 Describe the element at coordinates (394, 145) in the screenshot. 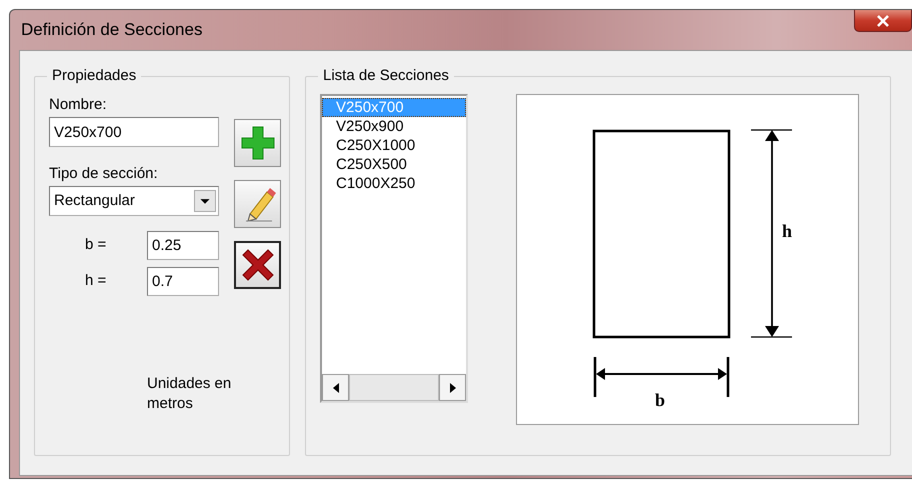

I see `list-item: C250X1000` at that location.